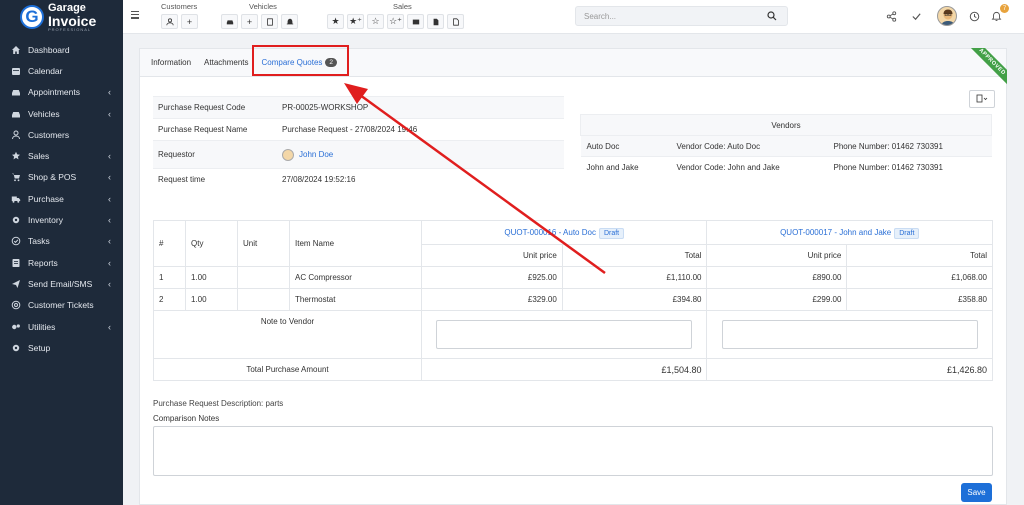  I want to click on save-button: Save, so click(976, 492).